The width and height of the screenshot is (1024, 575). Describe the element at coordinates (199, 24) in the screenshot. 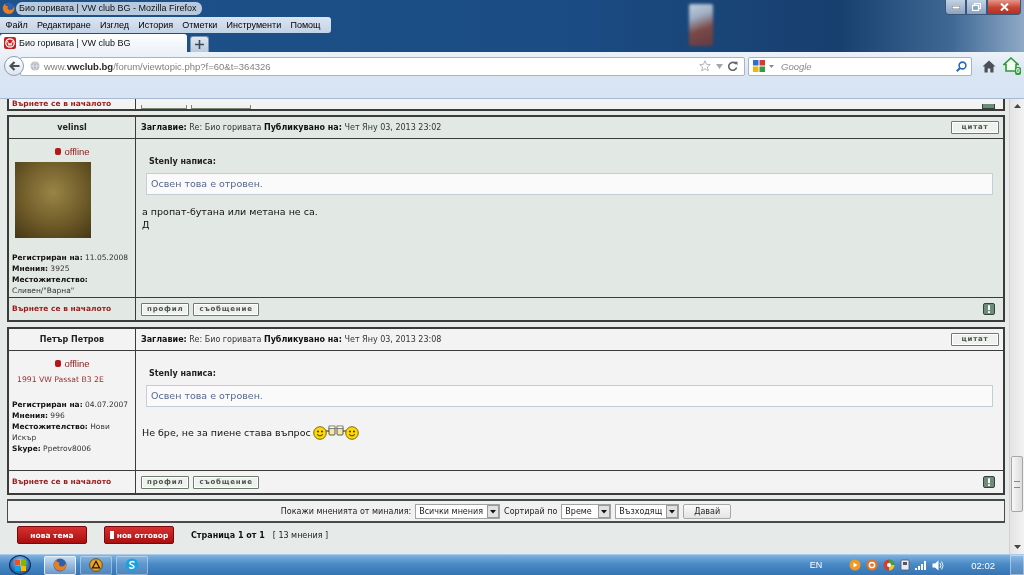

I see `menu-item: Отметки` at that location.